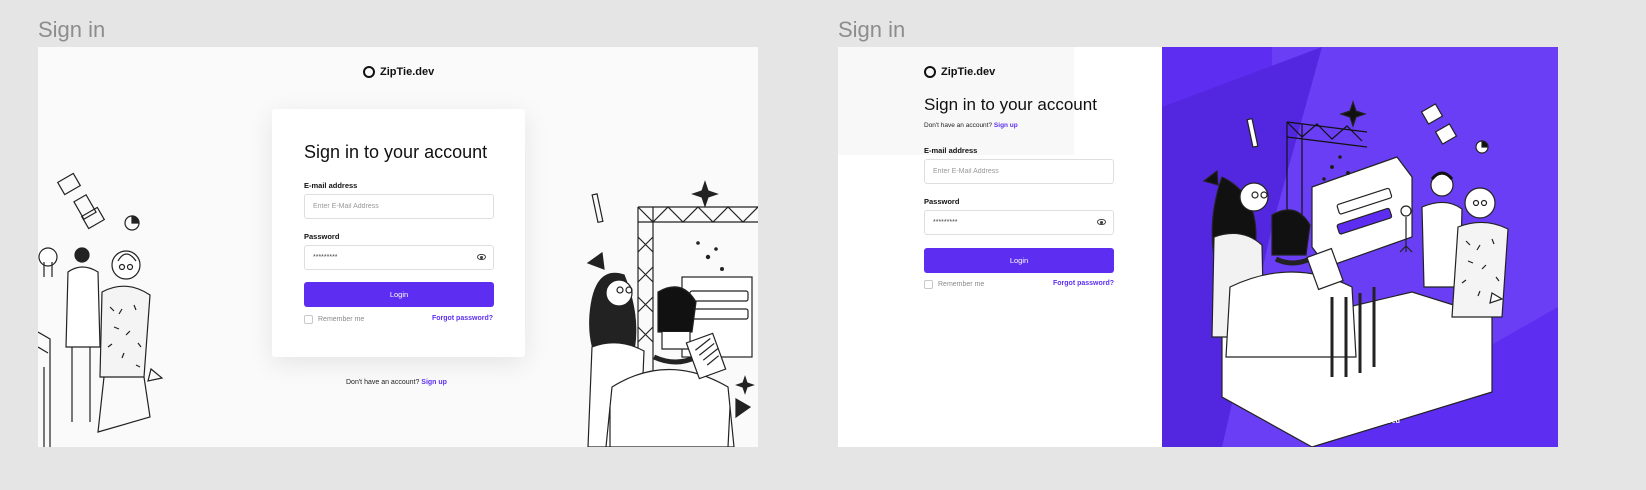 This screenshot has width=1646, height=490. Describe the element at coordinates (672, 313) in the screenshot. I see `illustration-right` at that location.